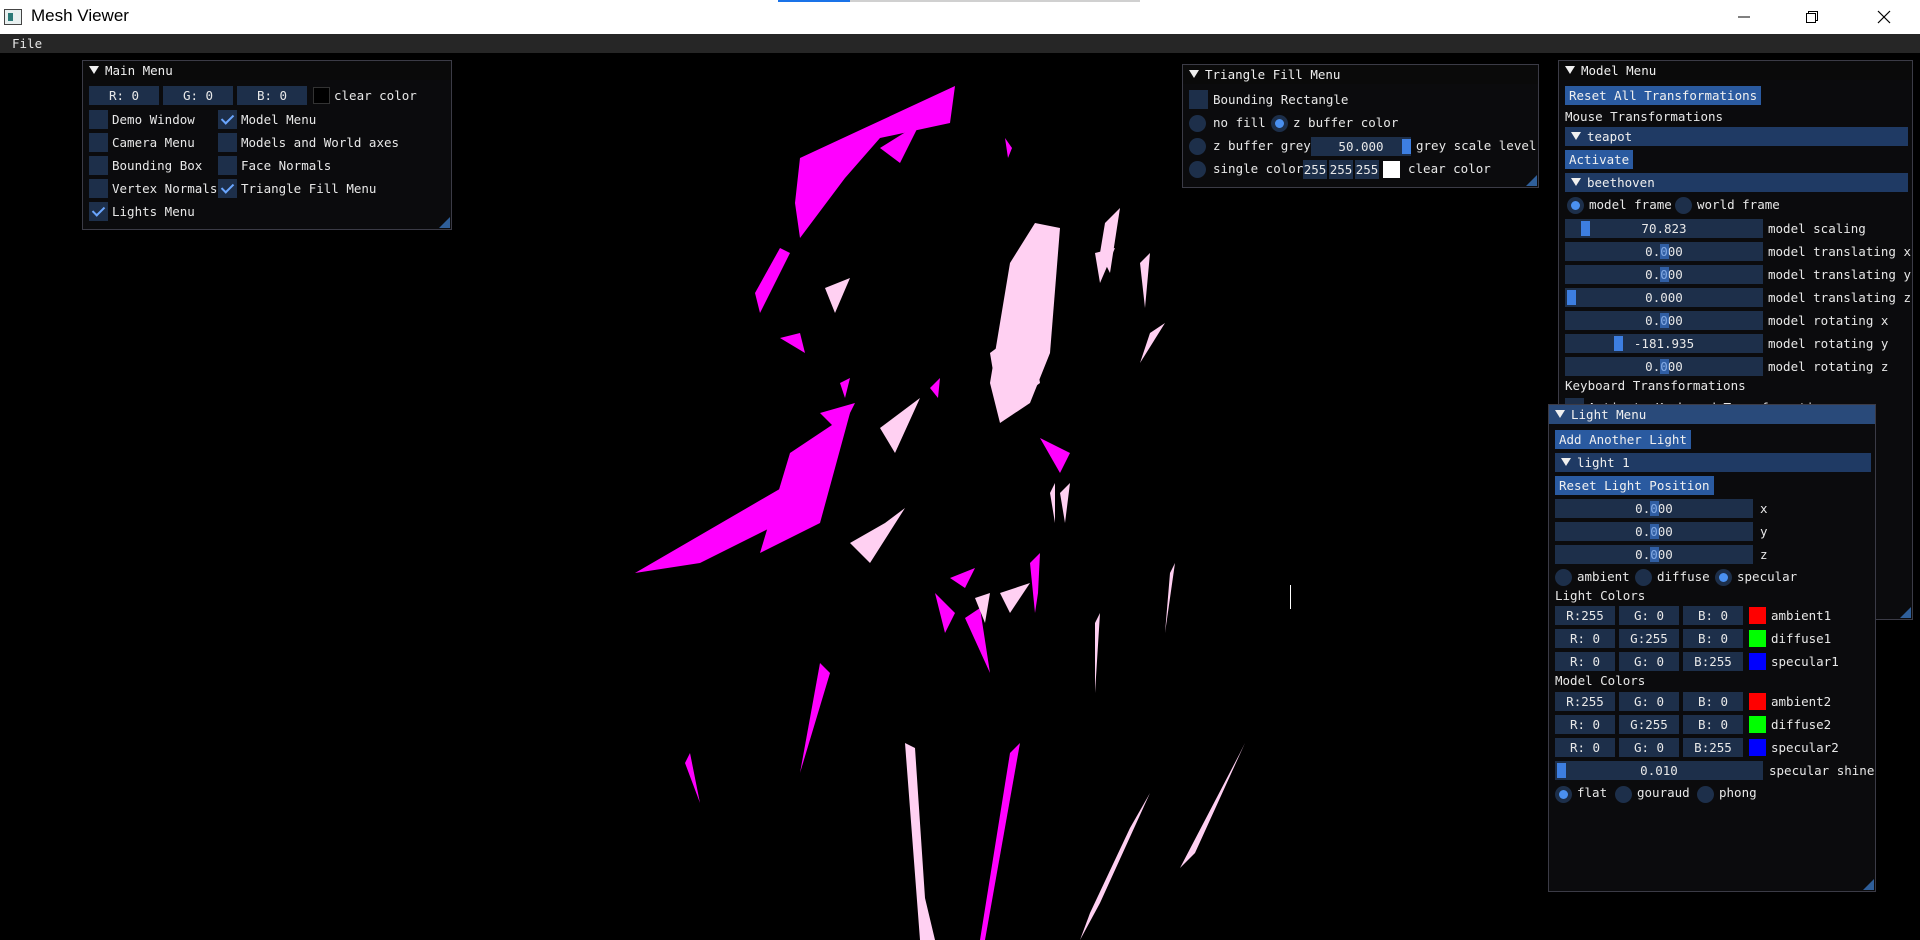 The width and height of the screenshot is (1920, 940). Describe the element at coordinates (227, 142) in the screenshot. I see `axes-checkbox` at that location.